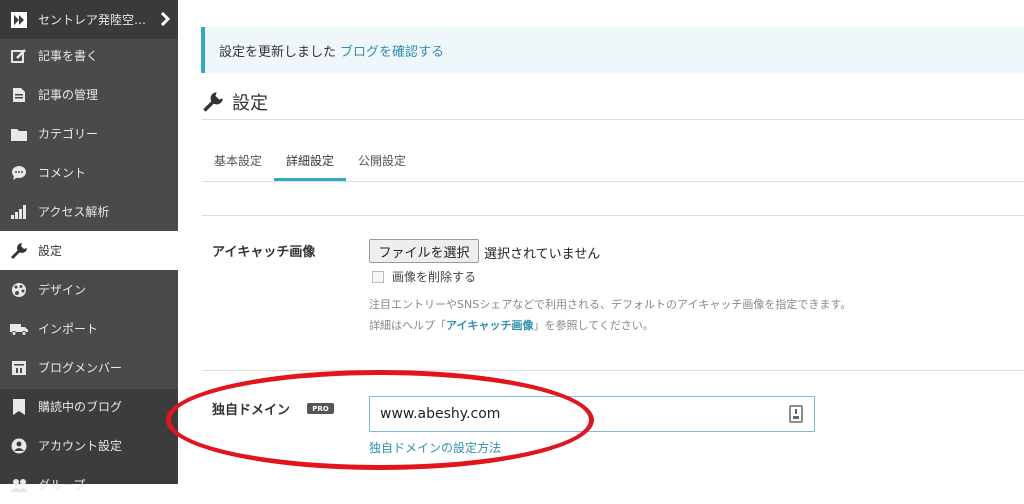 The height and width of the screenshot is (504, 1024). I want to click on hatena-blog-logo-icon, so click(19, 20).